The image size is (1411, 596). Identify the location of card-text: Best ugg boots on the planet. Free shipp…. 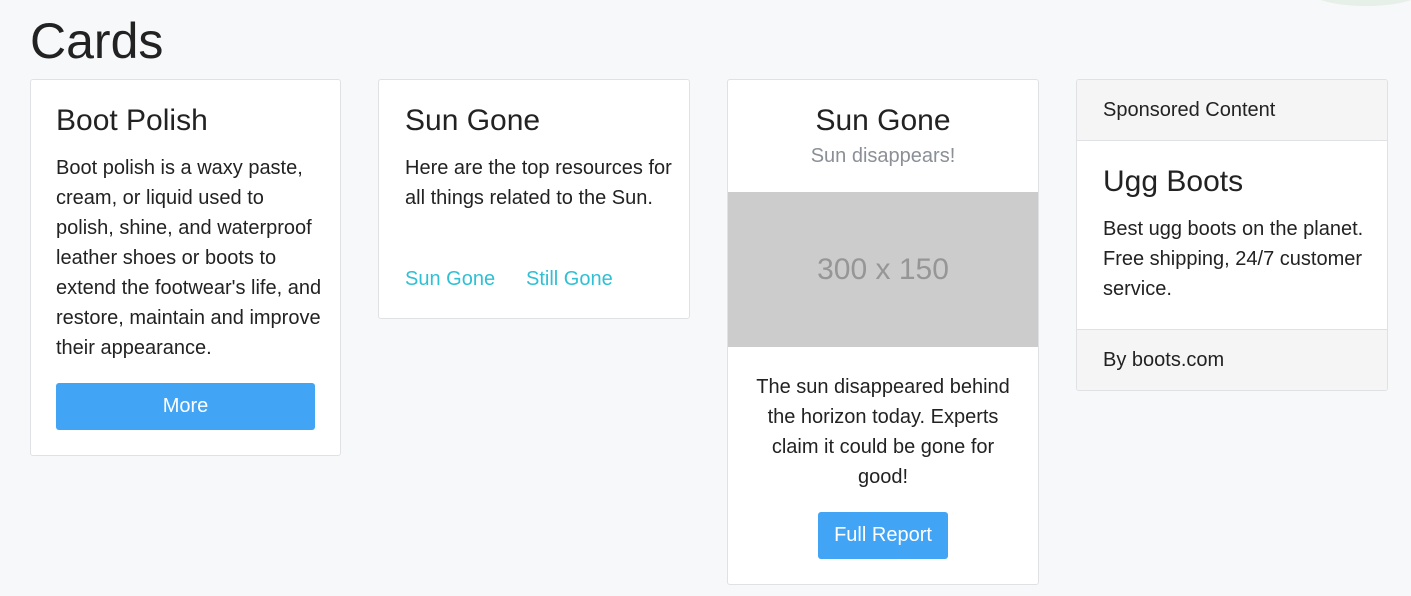
(1233, 259).